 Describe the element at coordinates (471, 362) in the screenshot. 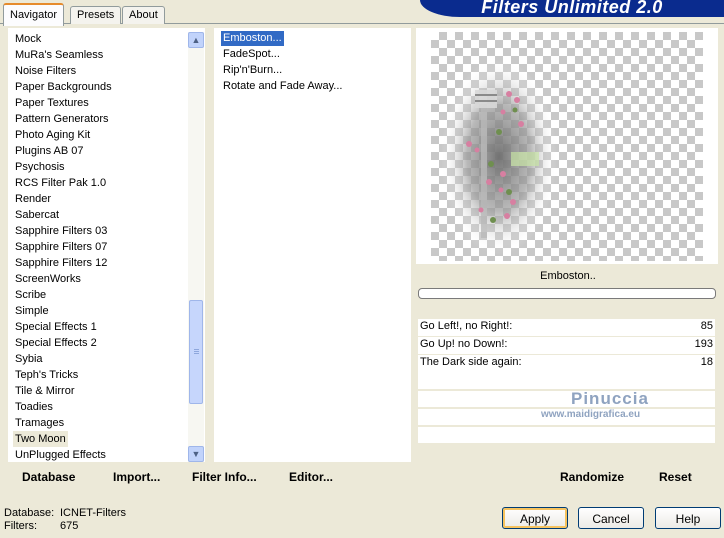

I see `parameter-label: The Dark side again:` at that location.